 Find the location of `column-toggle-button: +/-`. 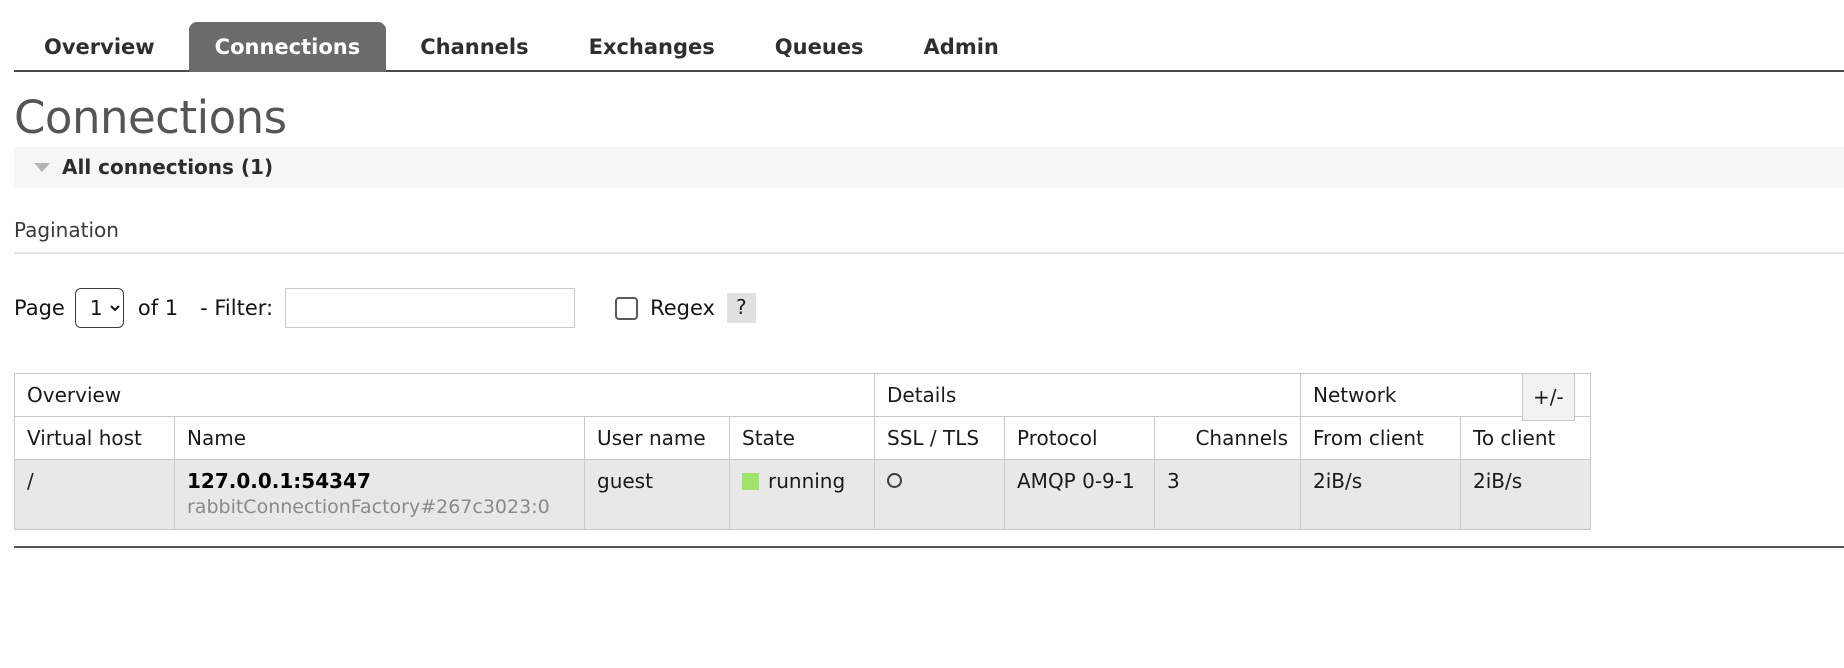

column-toggle-button: +/- is located at coordinates (1548, 397).